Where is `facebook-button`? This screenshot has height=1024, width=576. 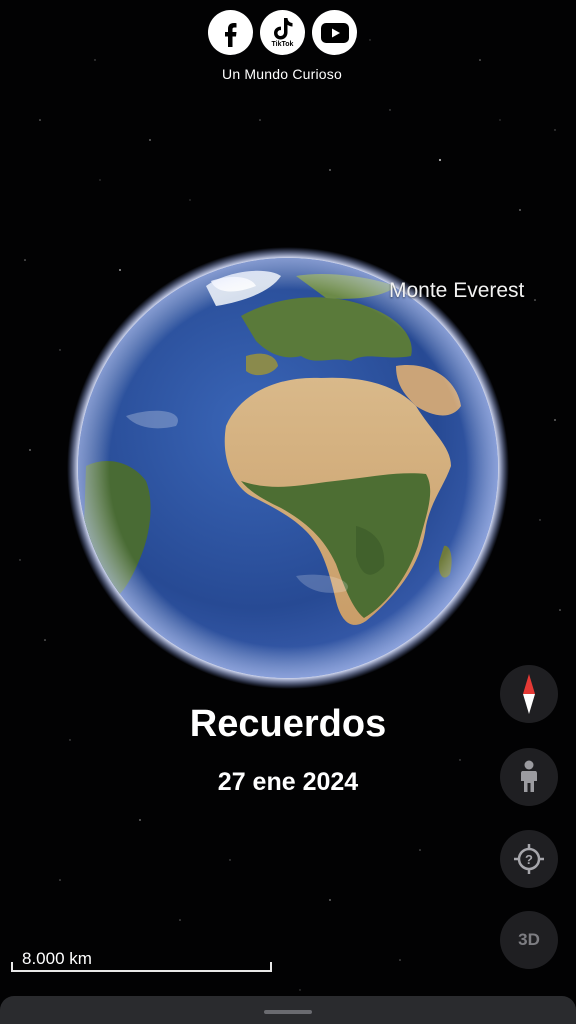
facebook-button is located at coordinates (230, 32).